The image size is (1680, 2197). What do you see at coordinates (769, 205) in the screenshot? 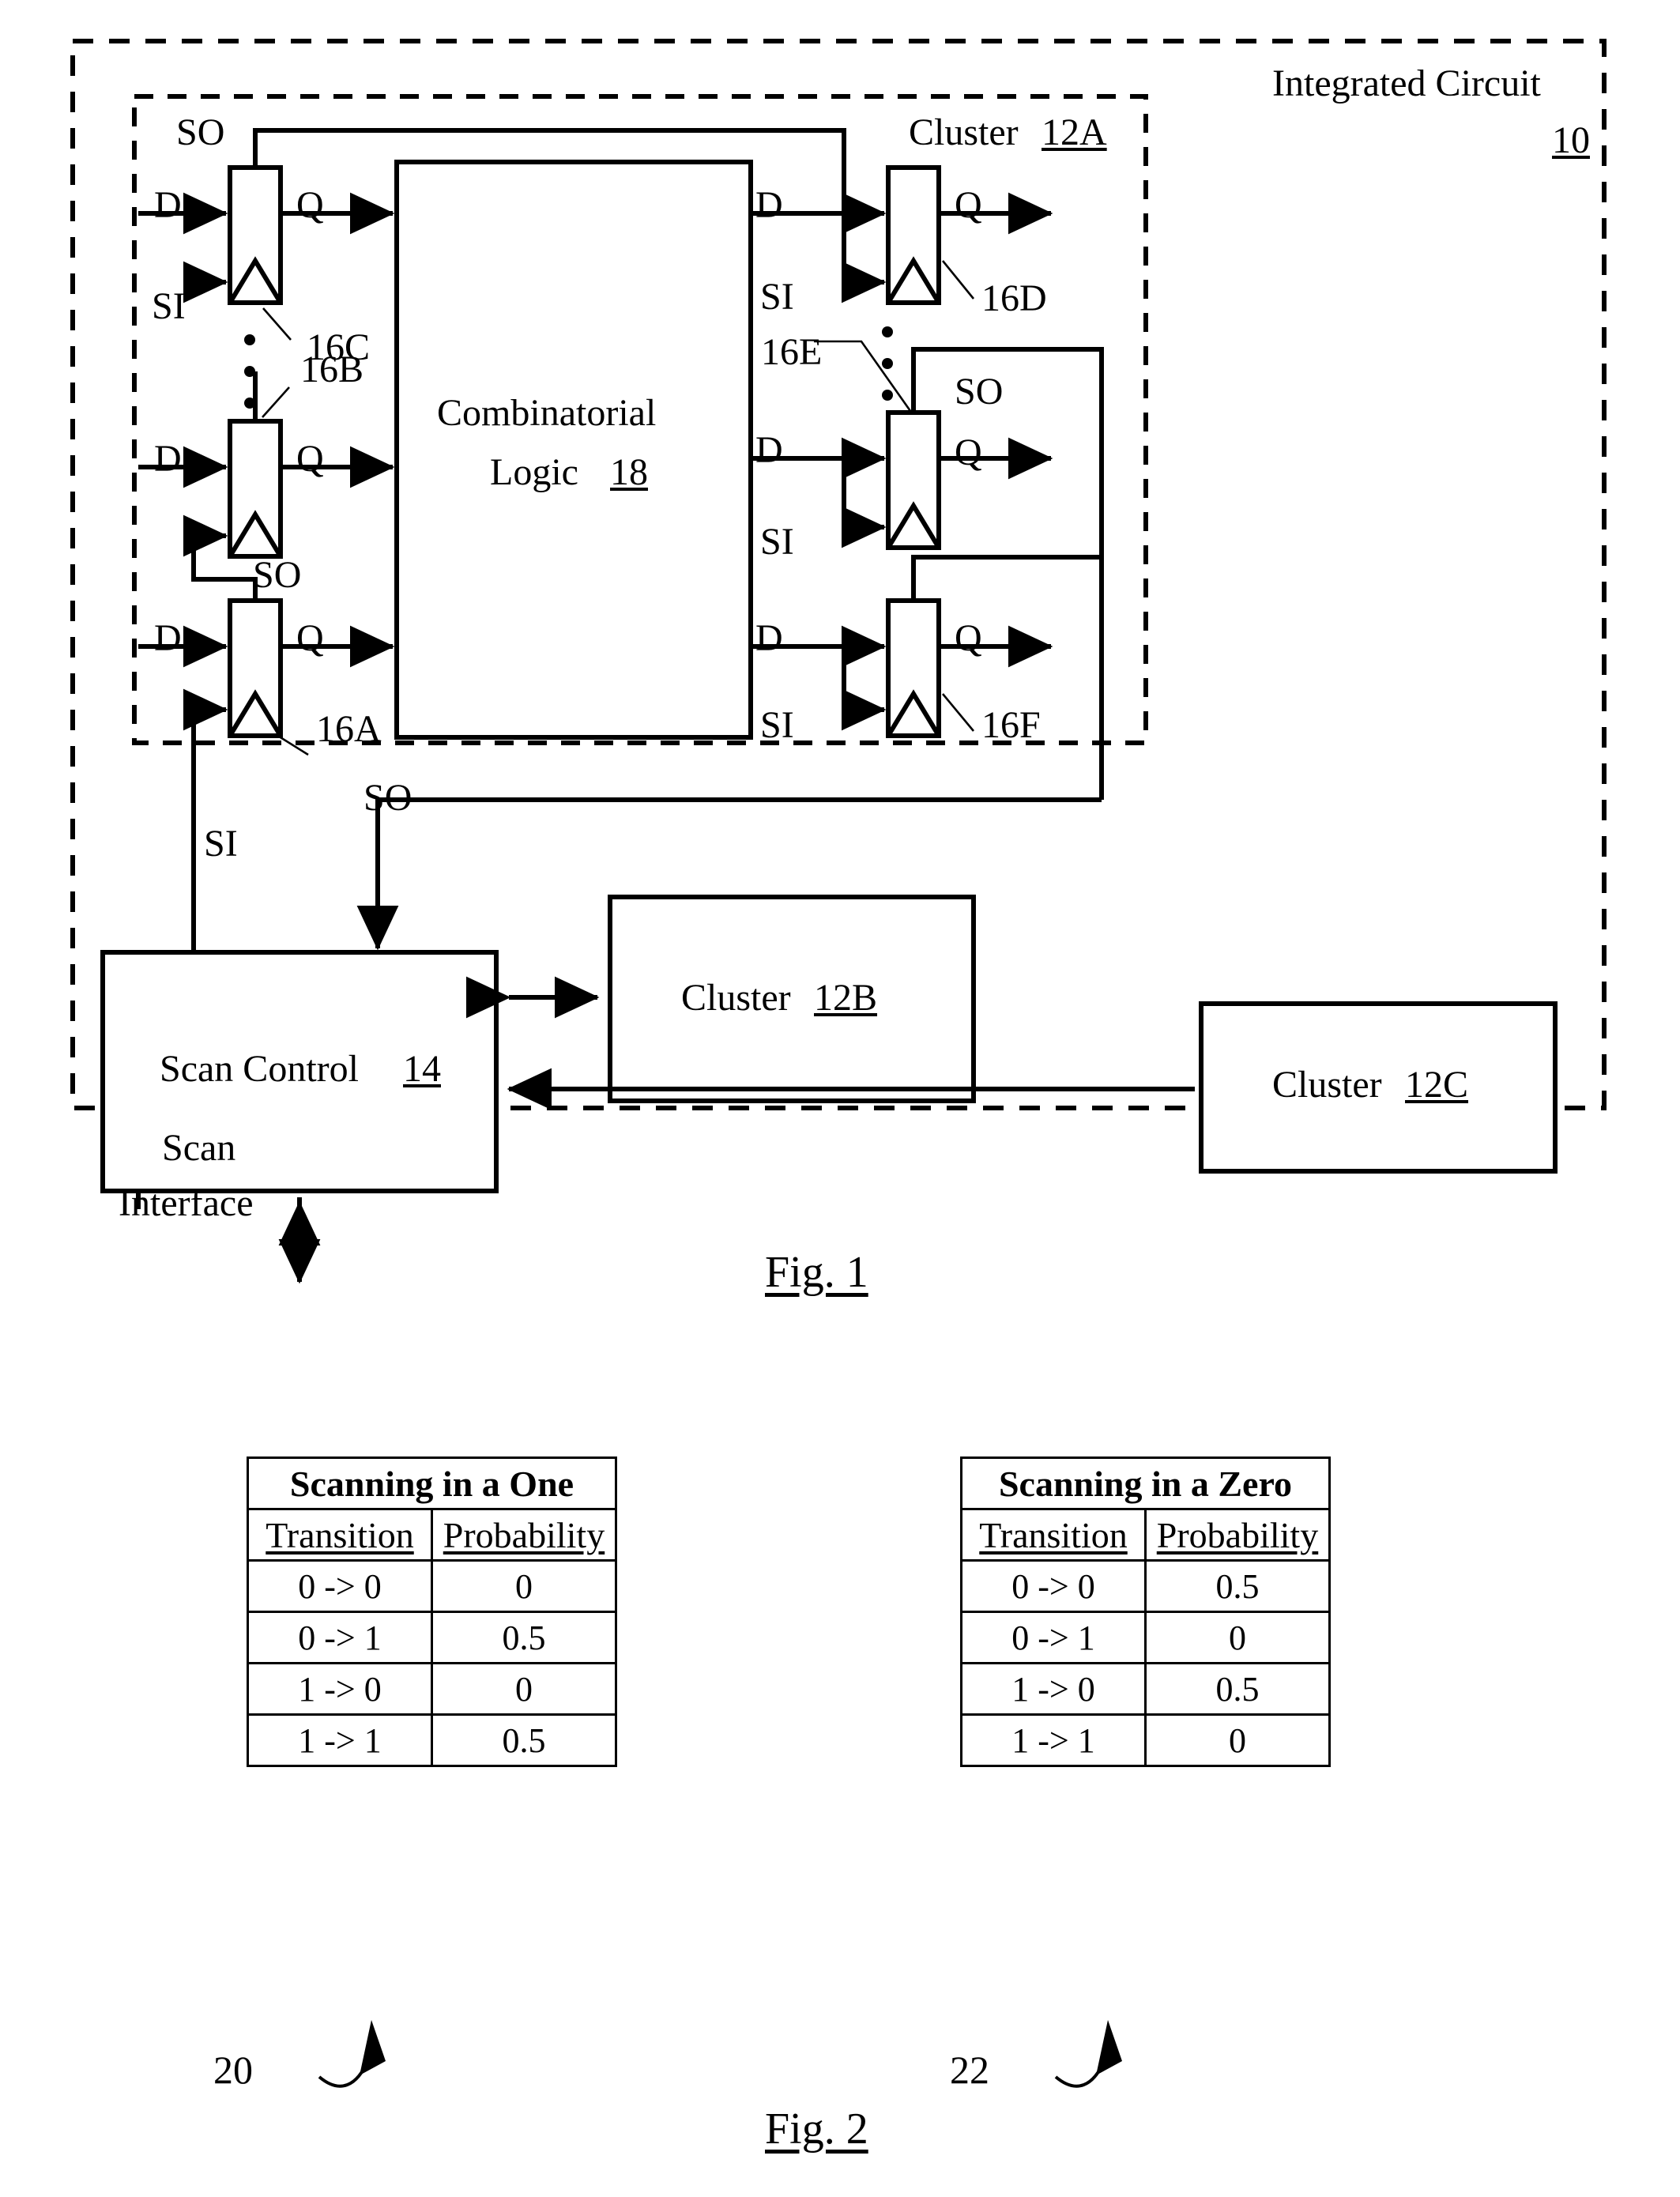
I see `pin-d-16d: D` at bounding box center [769, 205].